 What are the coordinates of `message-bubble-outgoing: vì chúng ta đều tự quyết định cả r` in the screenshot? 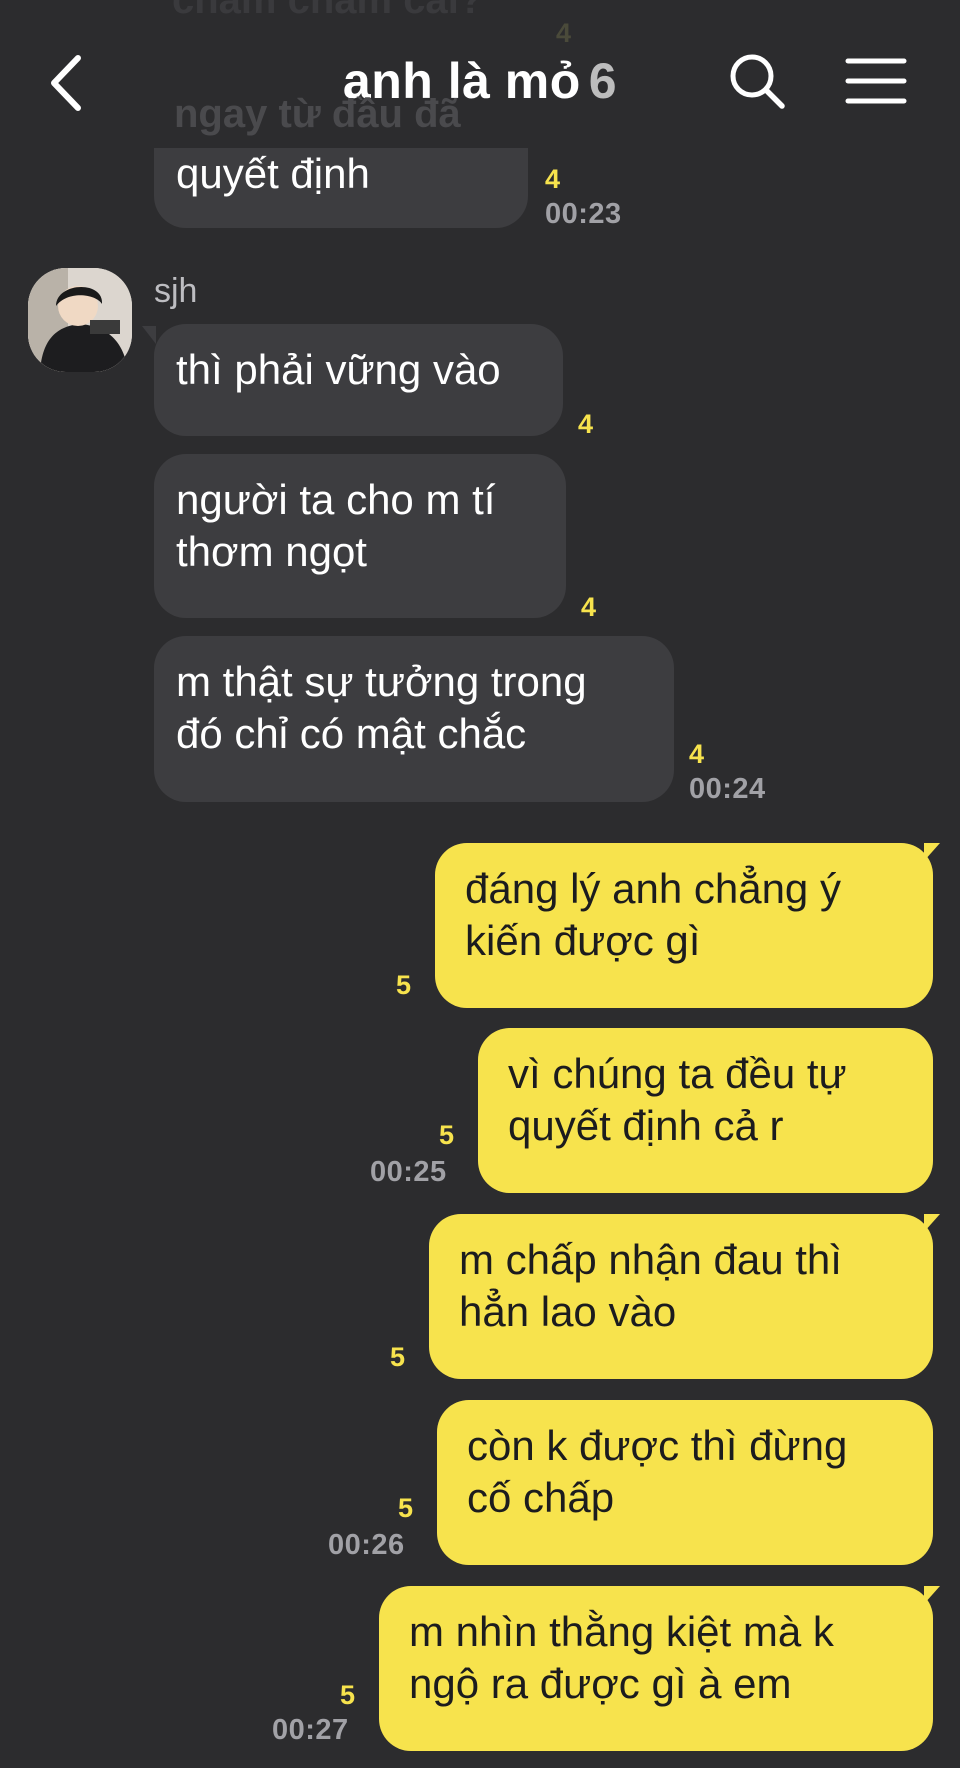 It's located at (705, 1110).